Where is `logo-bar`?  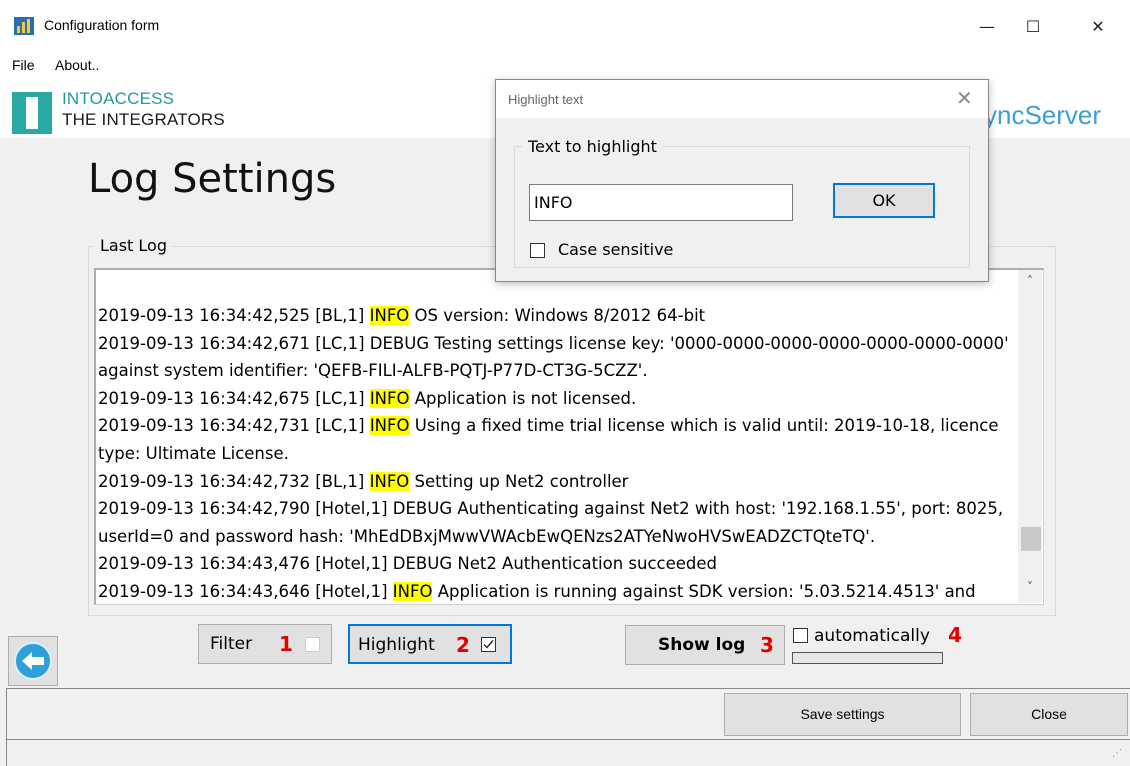 logo-bar is located at coordinates (32, 113).